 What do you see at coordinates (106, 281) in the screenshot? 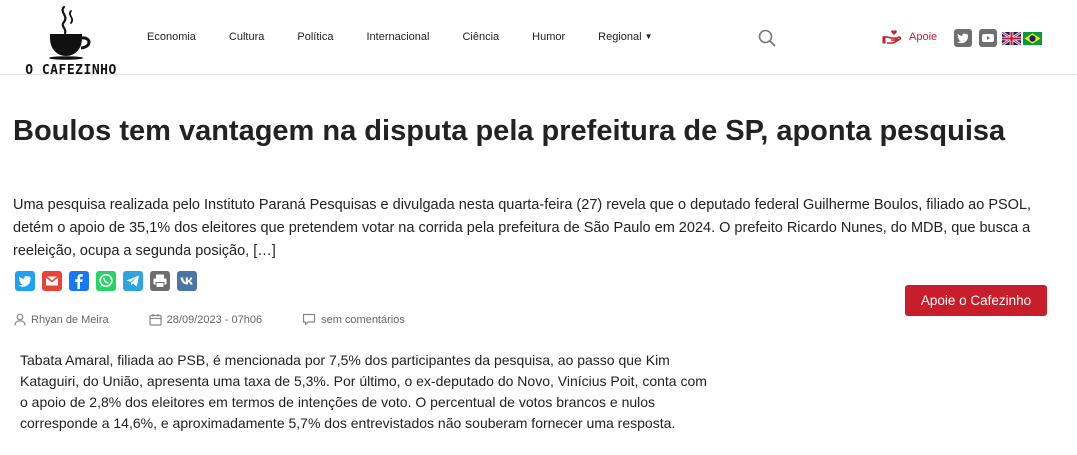
I see `whatsapp-share-icon` at bounding box center [106, 281].